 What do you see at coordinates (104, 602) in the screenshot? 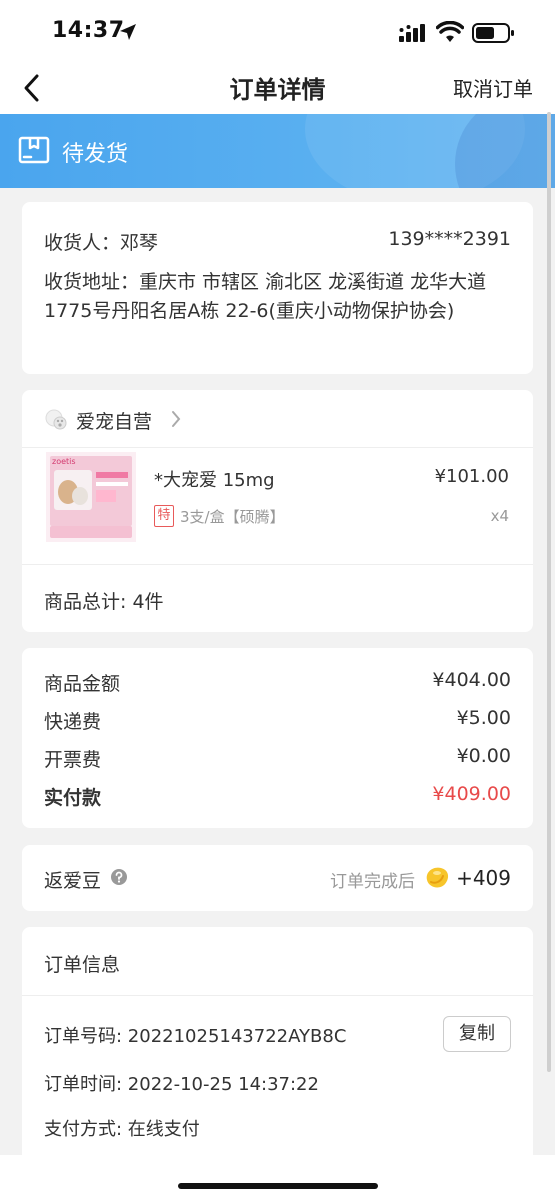
I see `goods-total-count: 商品总计: 4件` at bounding box center [104, 602].